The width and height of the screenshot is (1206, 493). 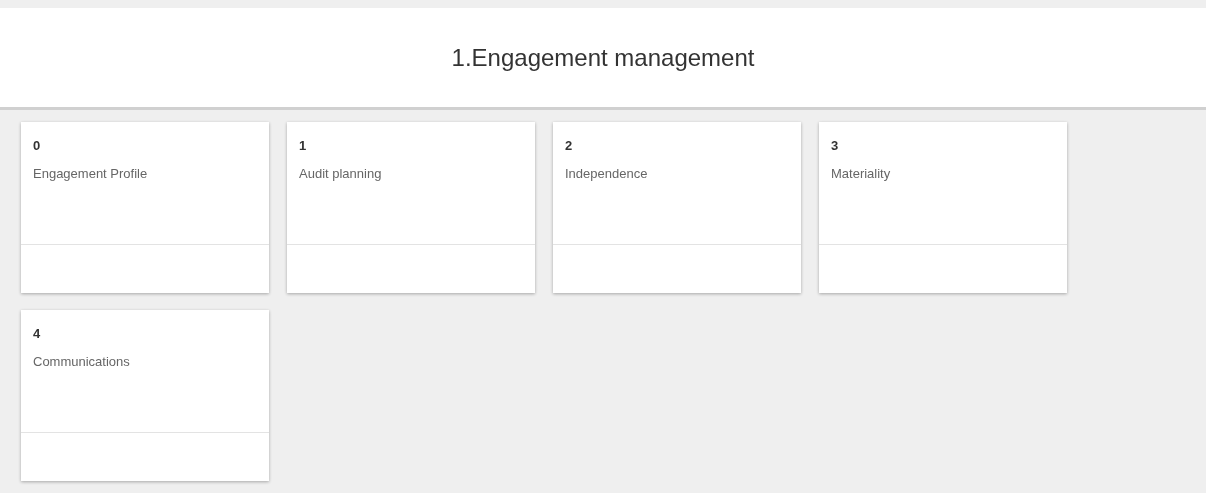 I want to click on tile: 1 Audit planning, so click(x=411, y=207).